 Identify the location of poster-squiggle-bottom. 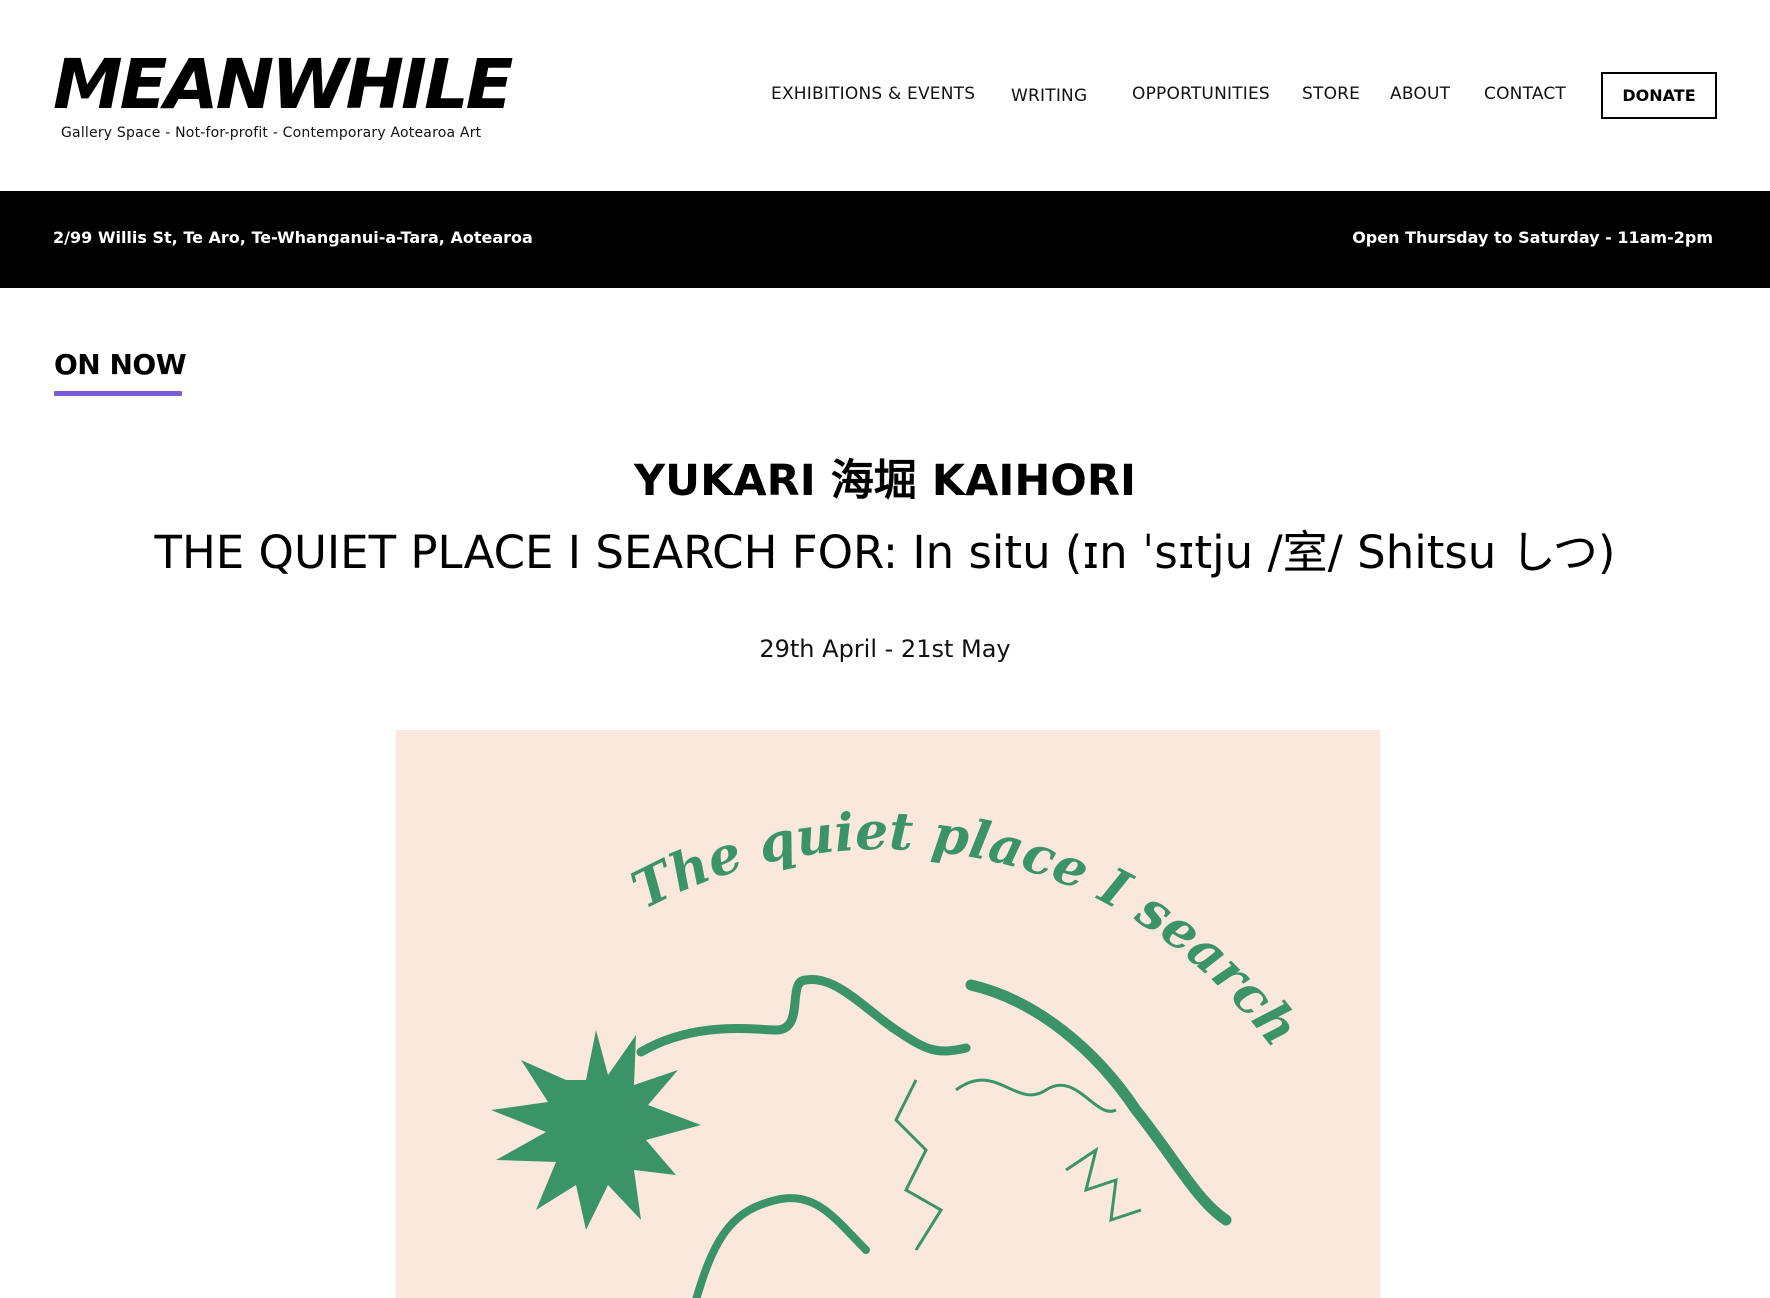
(781, 1246).